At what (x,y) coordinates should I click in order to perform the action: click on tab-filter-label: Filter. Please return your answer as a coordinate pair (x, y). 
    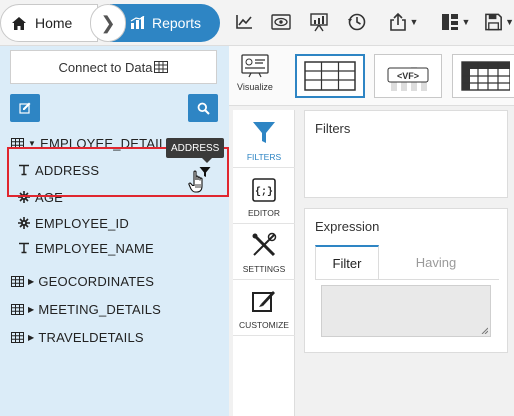
    Looking at the image, I should click on (347, 263).